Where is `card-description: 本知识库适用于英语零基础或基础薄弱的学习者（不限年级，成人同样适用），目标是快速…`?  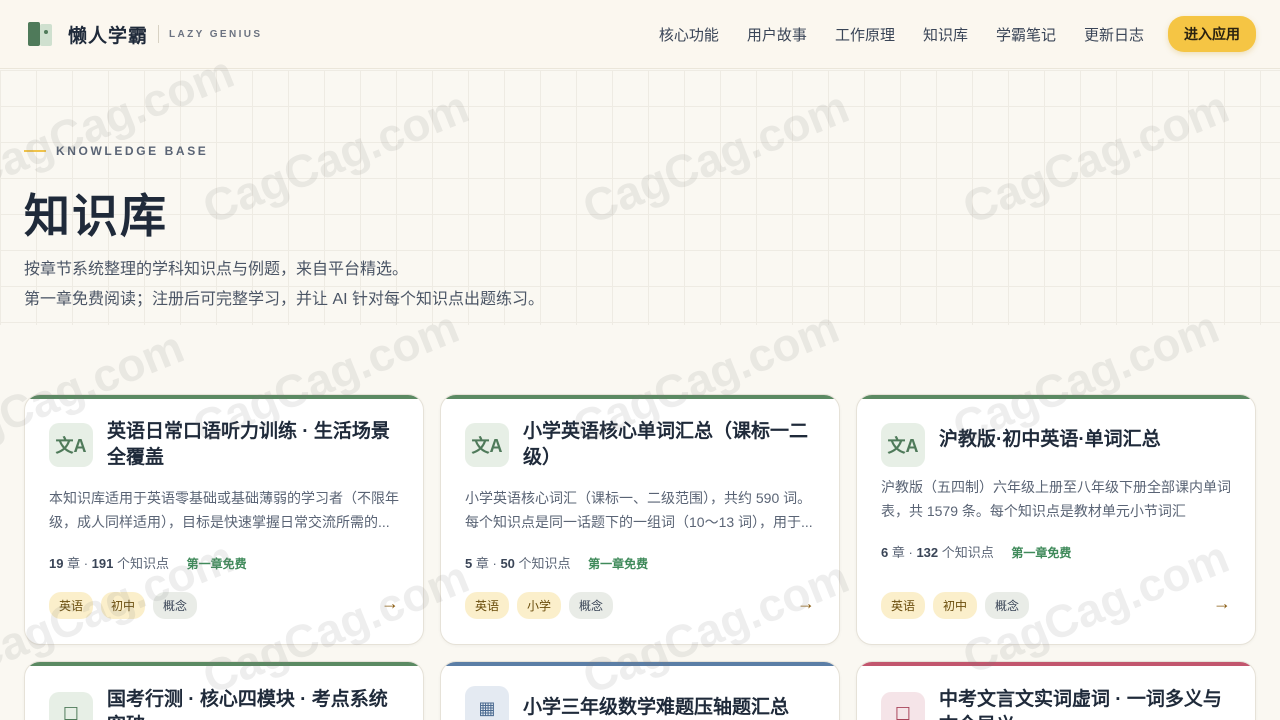
card-description: 本知识库适用于英语零基础或基础薄弱的学习者（不限年级，成人同样适用），目标是快速… is located at coordinates (224, 510).